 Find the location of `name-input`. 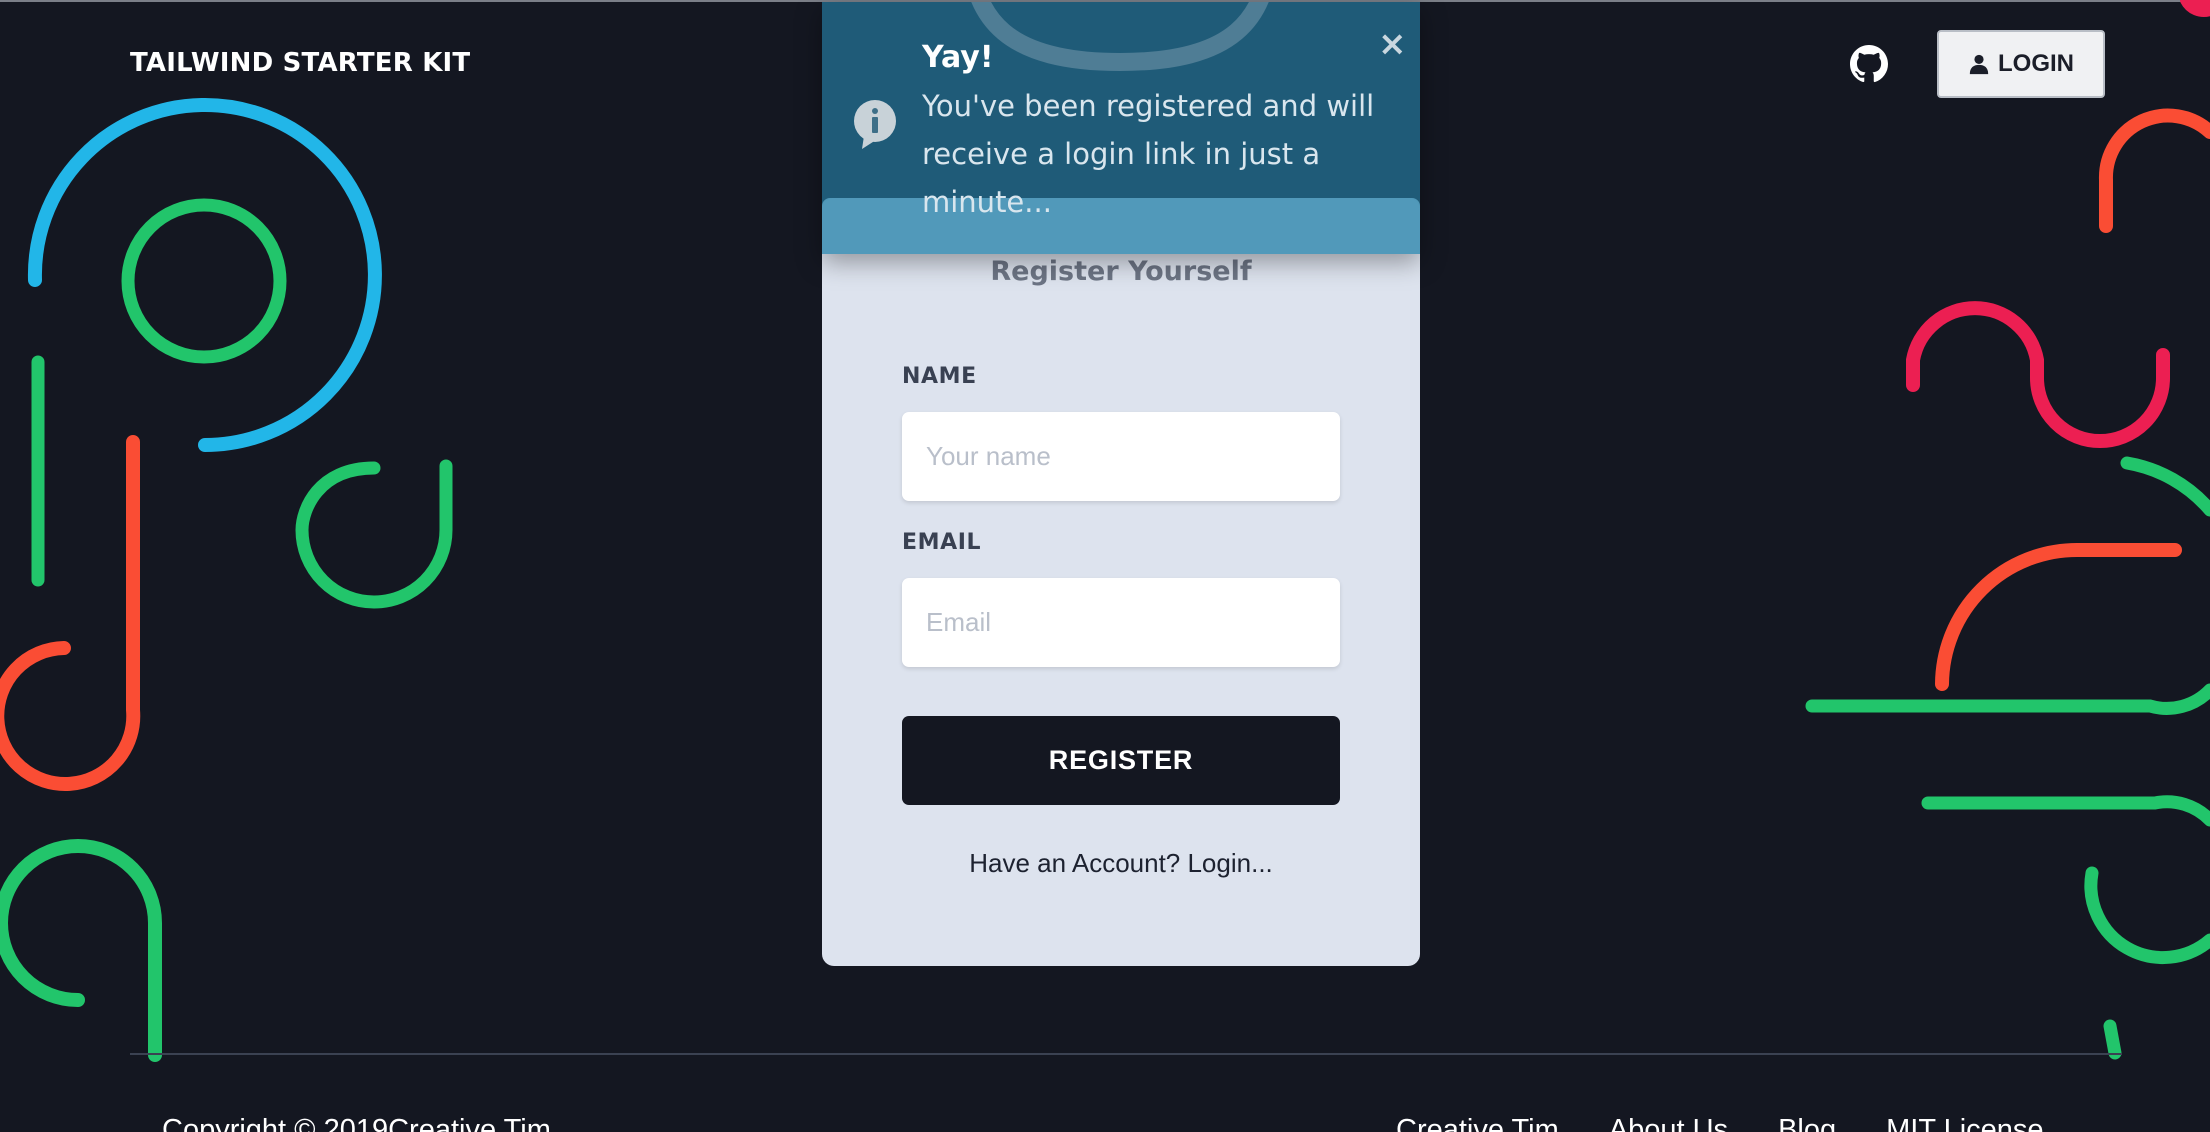

name-input is located at coordinates (1121, 456).